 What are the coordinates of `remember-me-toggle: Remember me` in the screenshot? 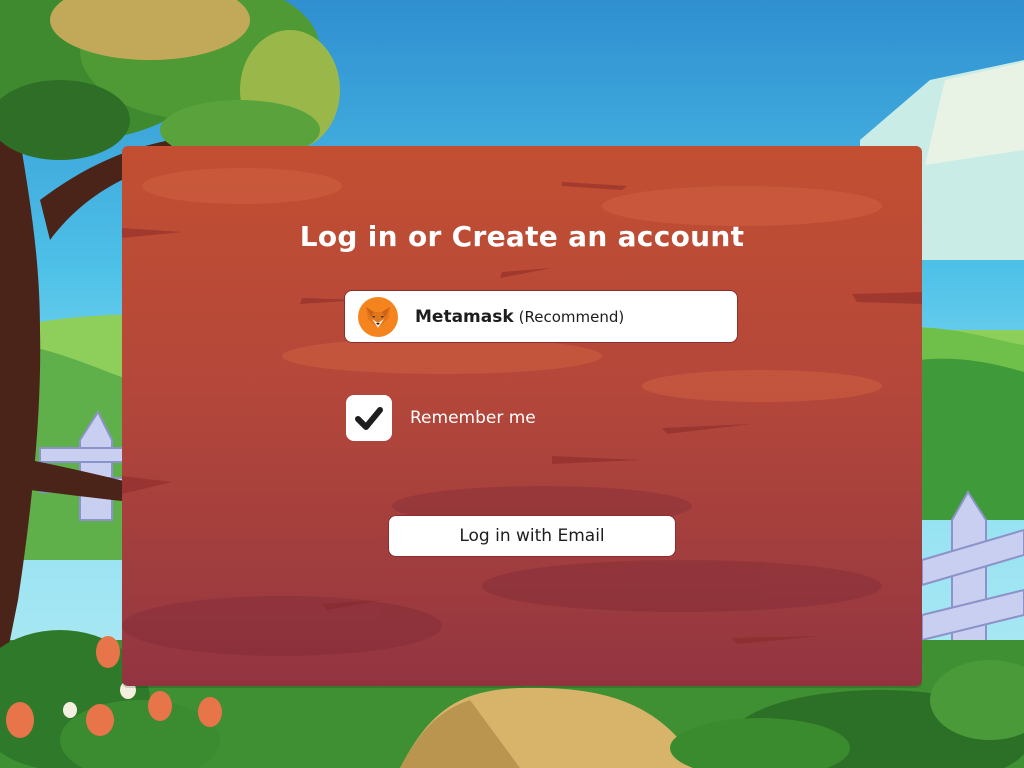 It's located at (441, 417).